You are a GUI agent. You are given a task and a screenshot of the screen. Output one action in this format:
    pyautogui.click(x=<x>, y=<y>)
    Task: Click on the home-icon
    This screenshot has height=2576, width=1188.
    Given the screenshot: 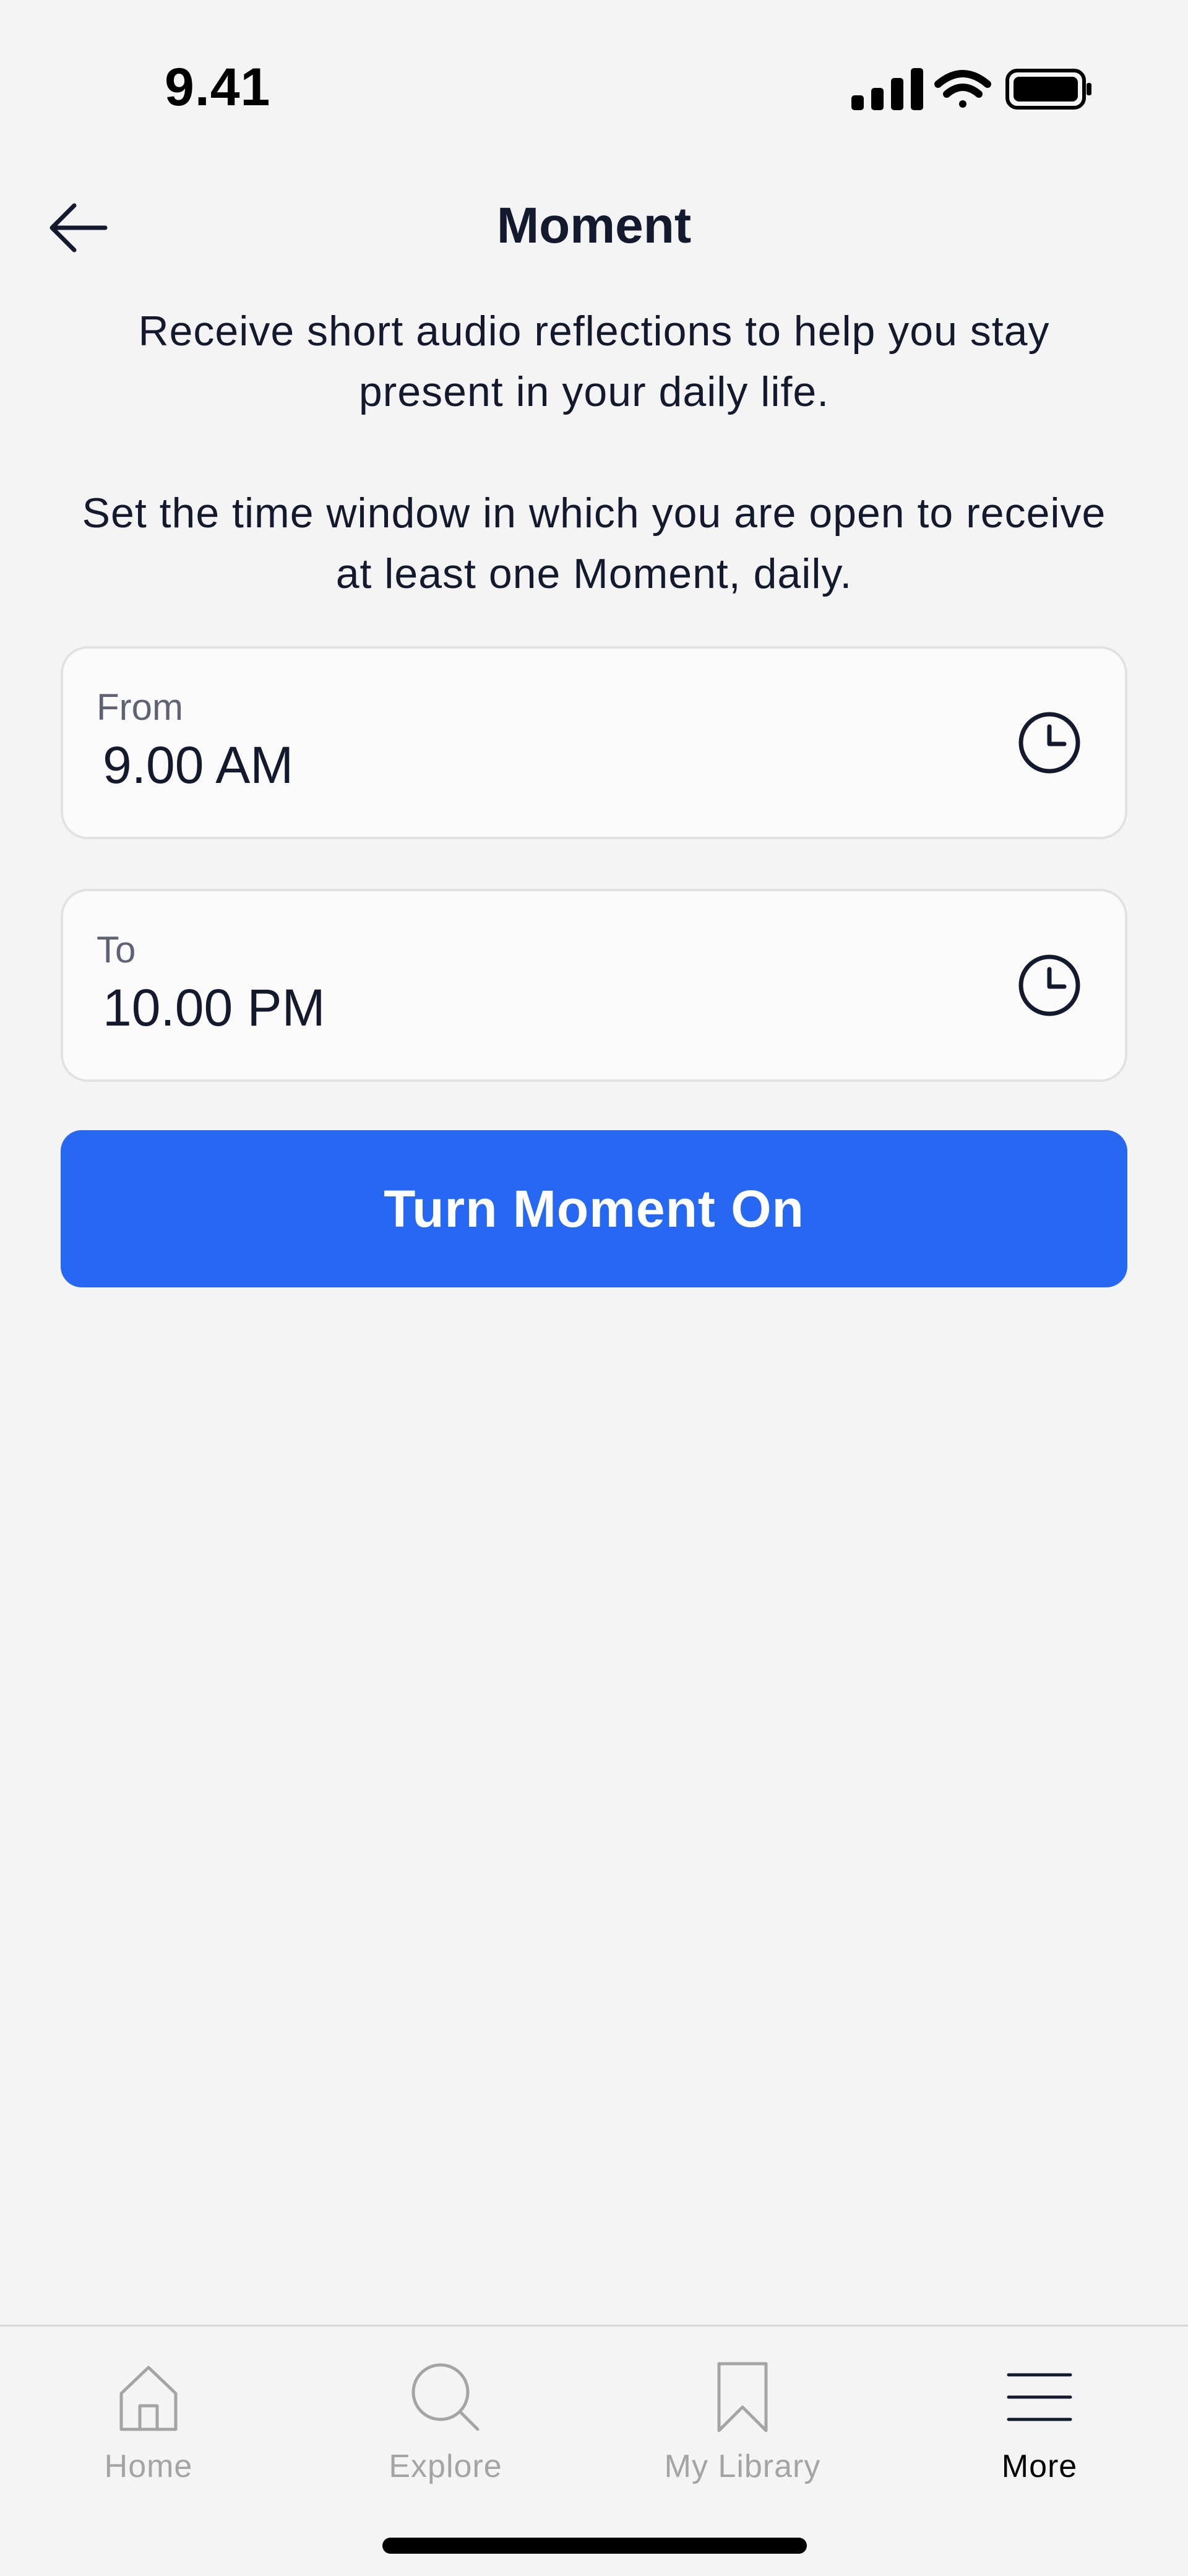 What is the action you would take?
    pyautogui.click(x=148, y=2398)
    